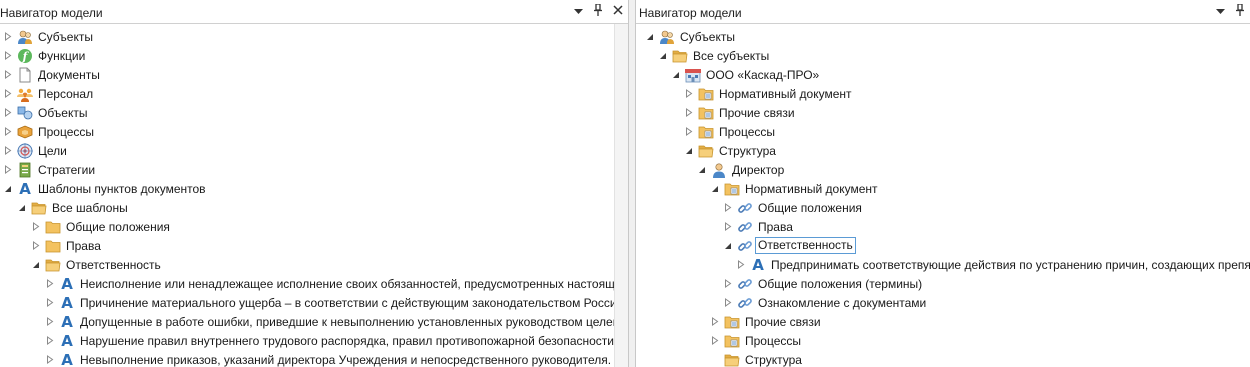 Image resolution: width=1250 pixels, height=367 pixels. What do you see at coordinates (118, 226) in the screenshot?
I see `tree-node-label: Общие положения` at bounding box center [118, 226].